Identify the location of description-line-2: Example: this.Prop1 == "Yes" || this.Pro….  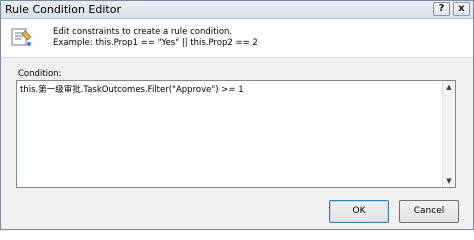
(155, 43).